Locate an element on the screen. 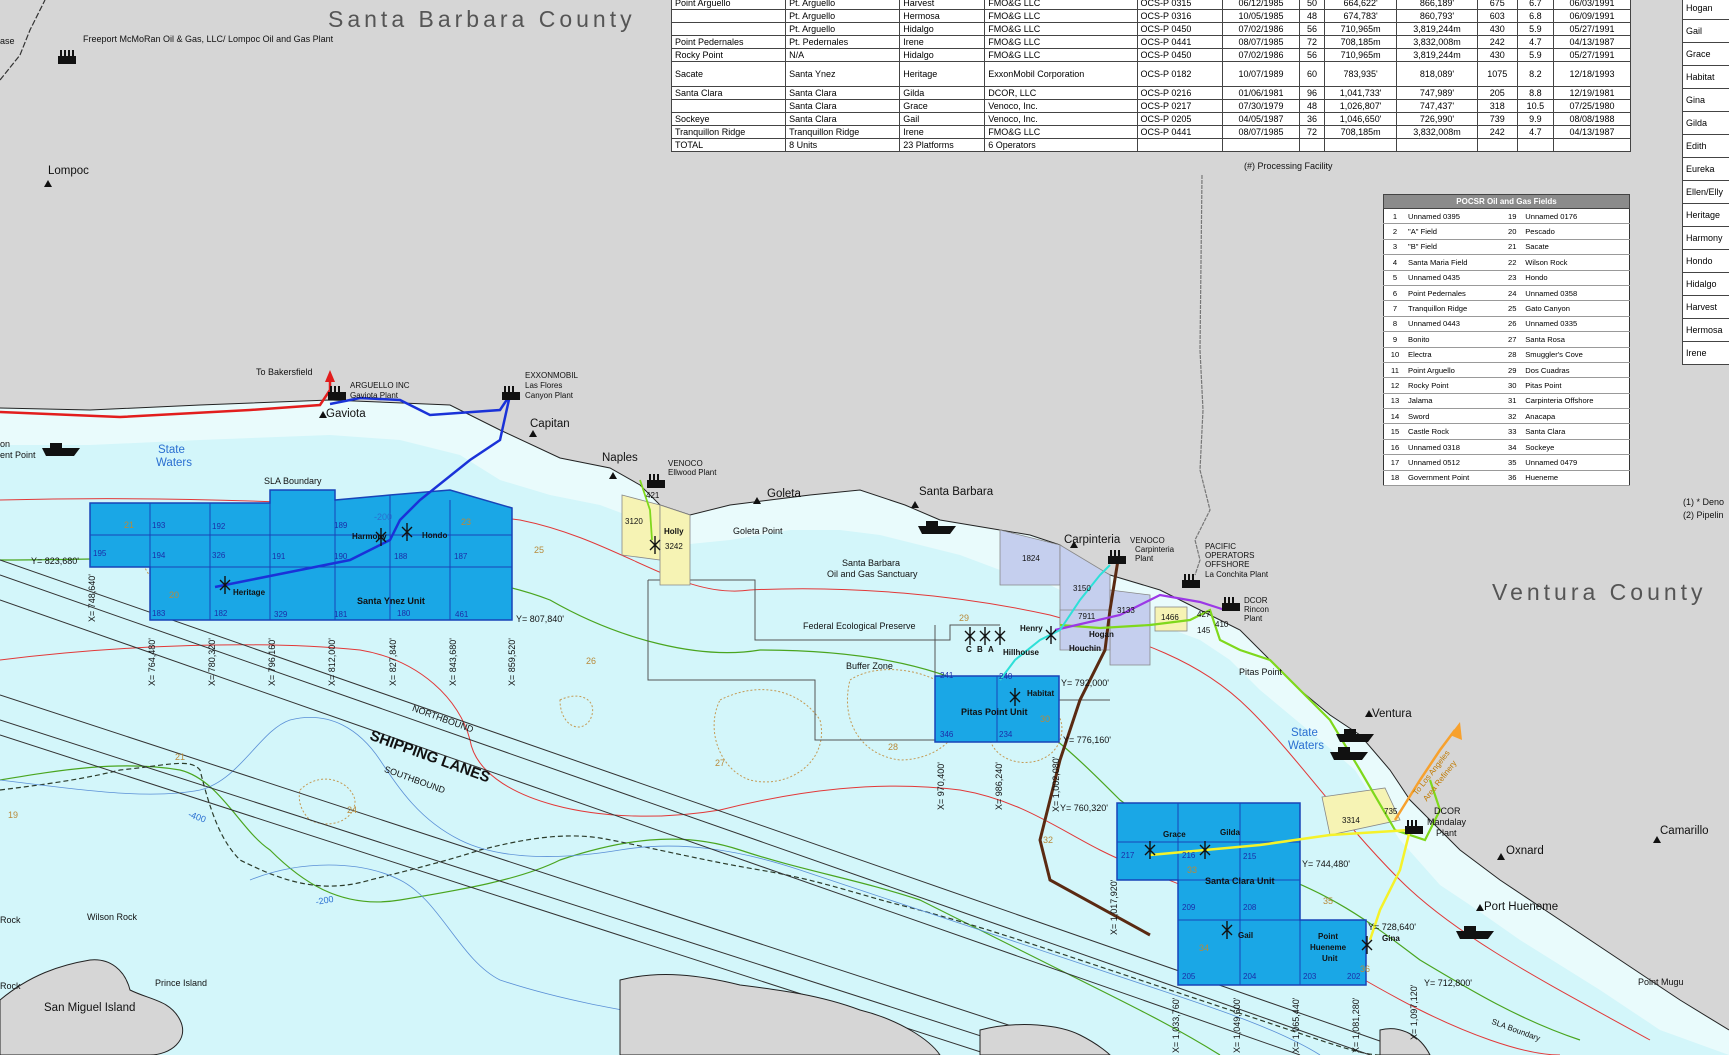 The height and width of the screenshot is (1055, 1729). platform-table-cell: OCS-P 0316 is located at coordinates (1180, 16).